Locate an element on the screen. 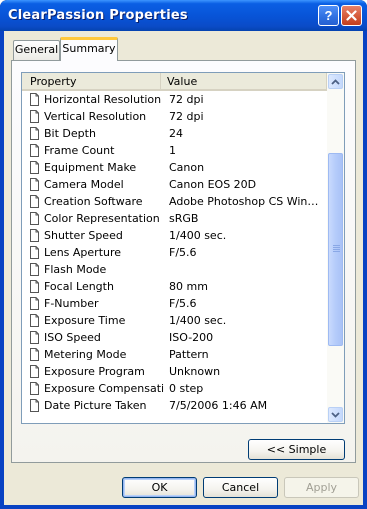  close-button is located at coordinates (351, 15).